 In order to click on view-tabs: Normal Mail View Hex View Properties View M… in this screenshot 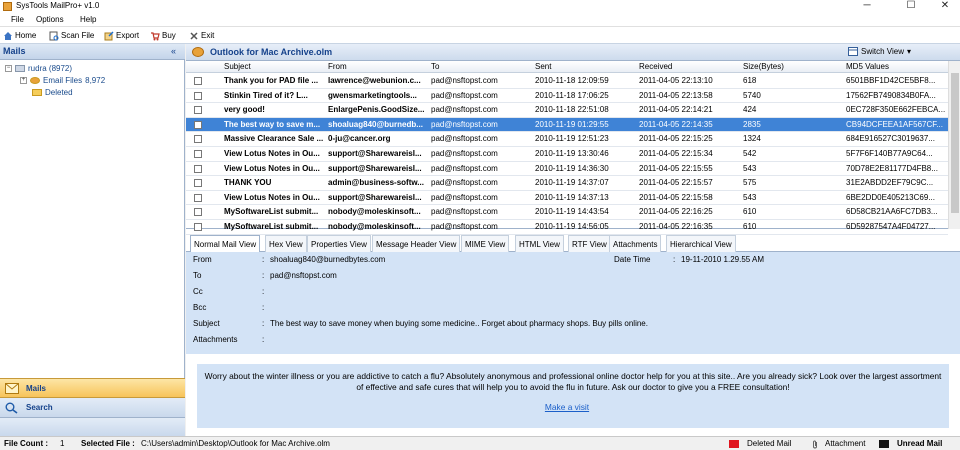, I will do `click(573, 244)`.